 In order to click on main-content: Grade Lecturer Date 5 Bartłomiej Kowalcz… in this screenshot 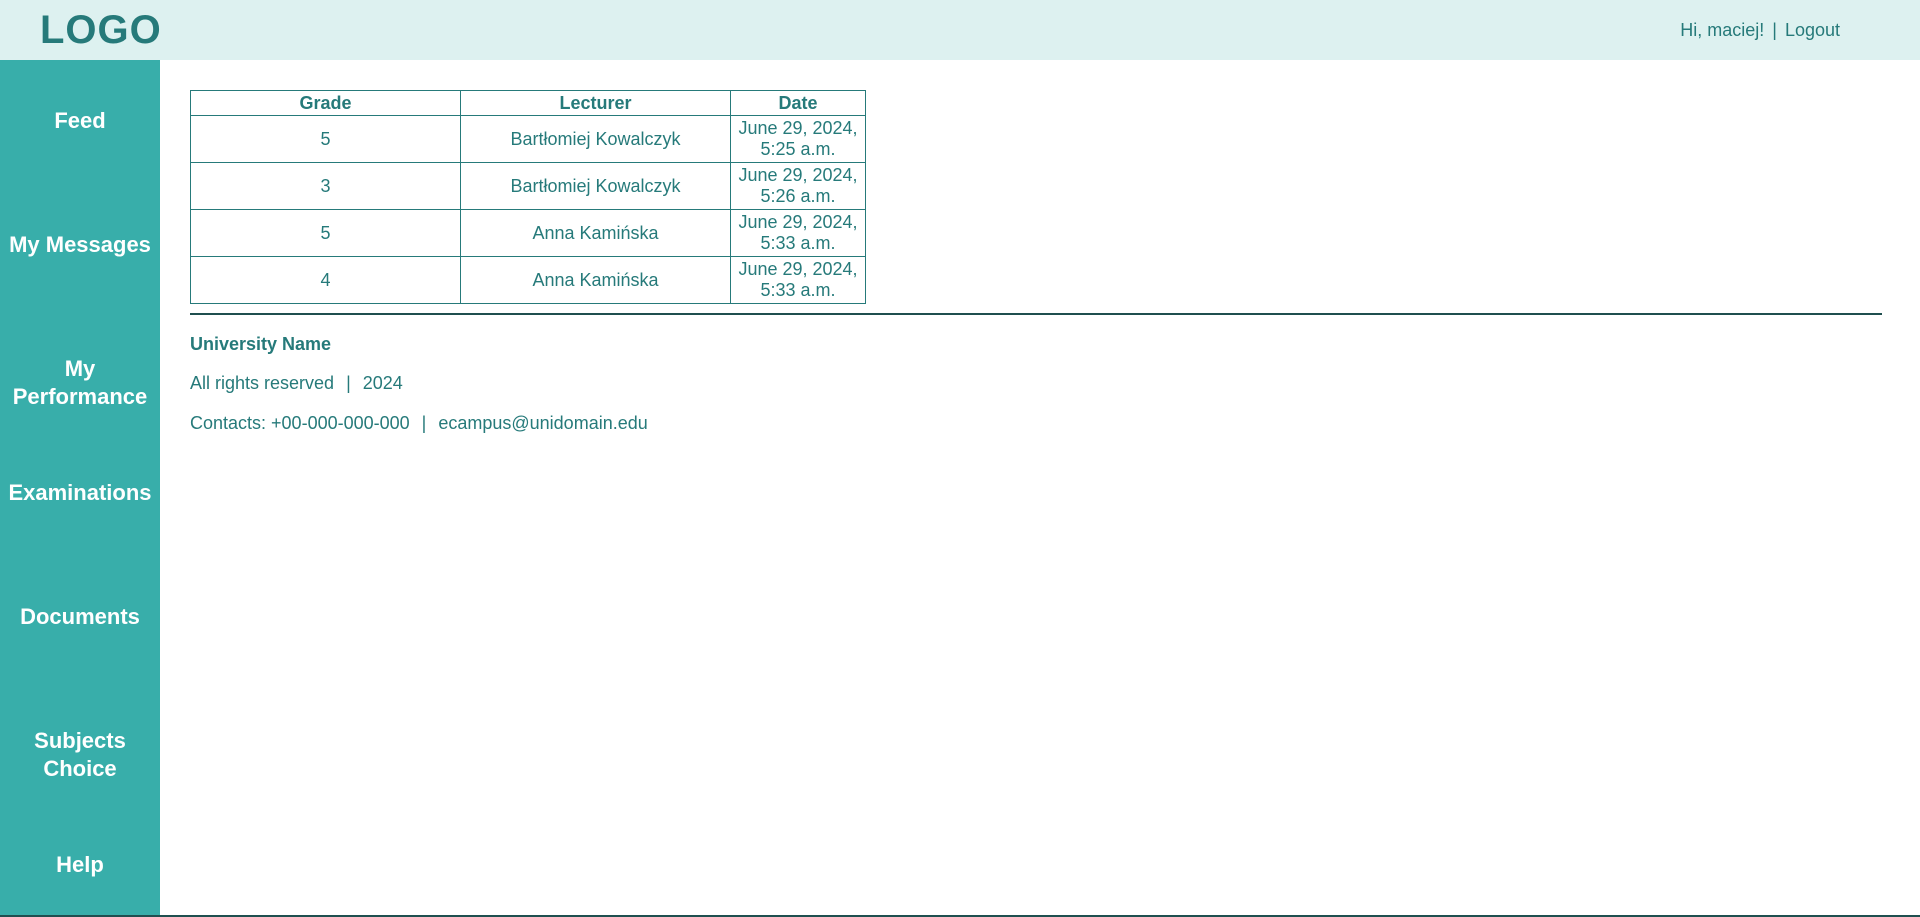, I will do `click(528, 197)`.